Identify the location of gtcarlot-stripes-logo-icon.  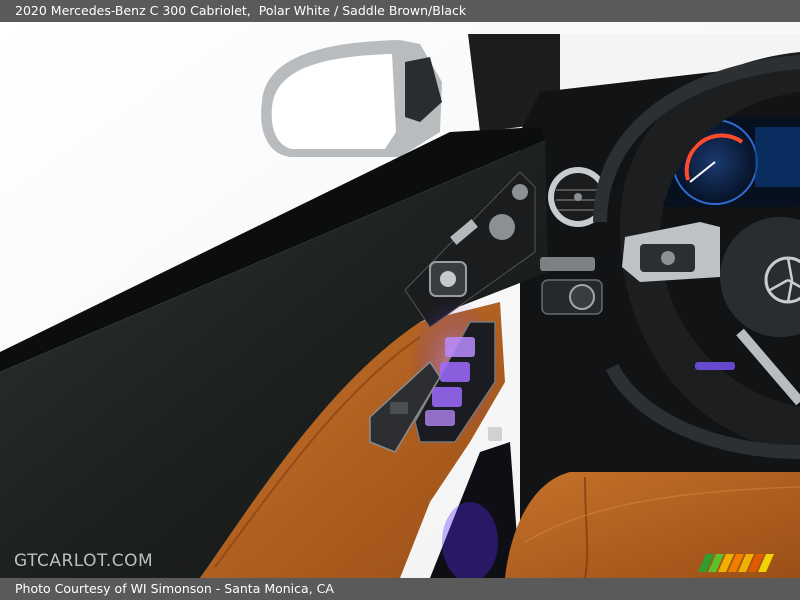
(736, 563).